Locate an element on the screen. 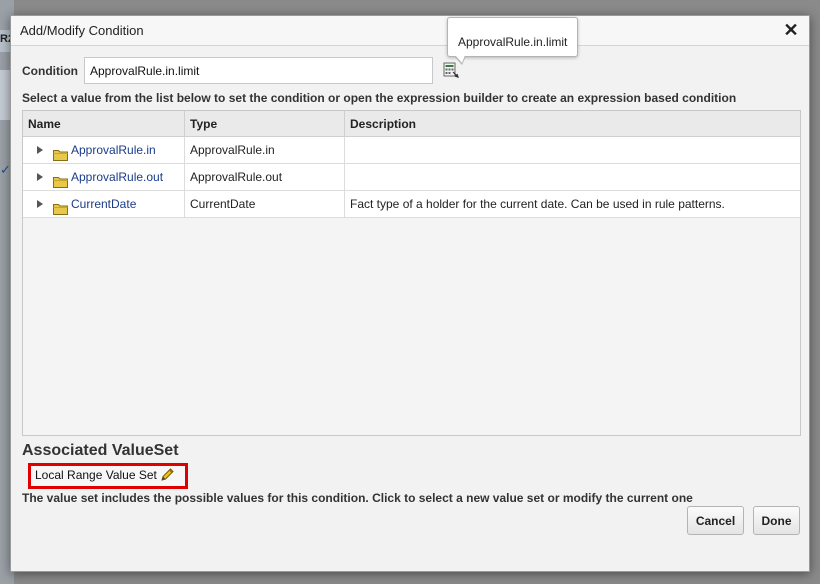 Image resolution: width=820 pixels, height=584 pixels. name-cell: CurrentDate is located at coordinates (104, 204).